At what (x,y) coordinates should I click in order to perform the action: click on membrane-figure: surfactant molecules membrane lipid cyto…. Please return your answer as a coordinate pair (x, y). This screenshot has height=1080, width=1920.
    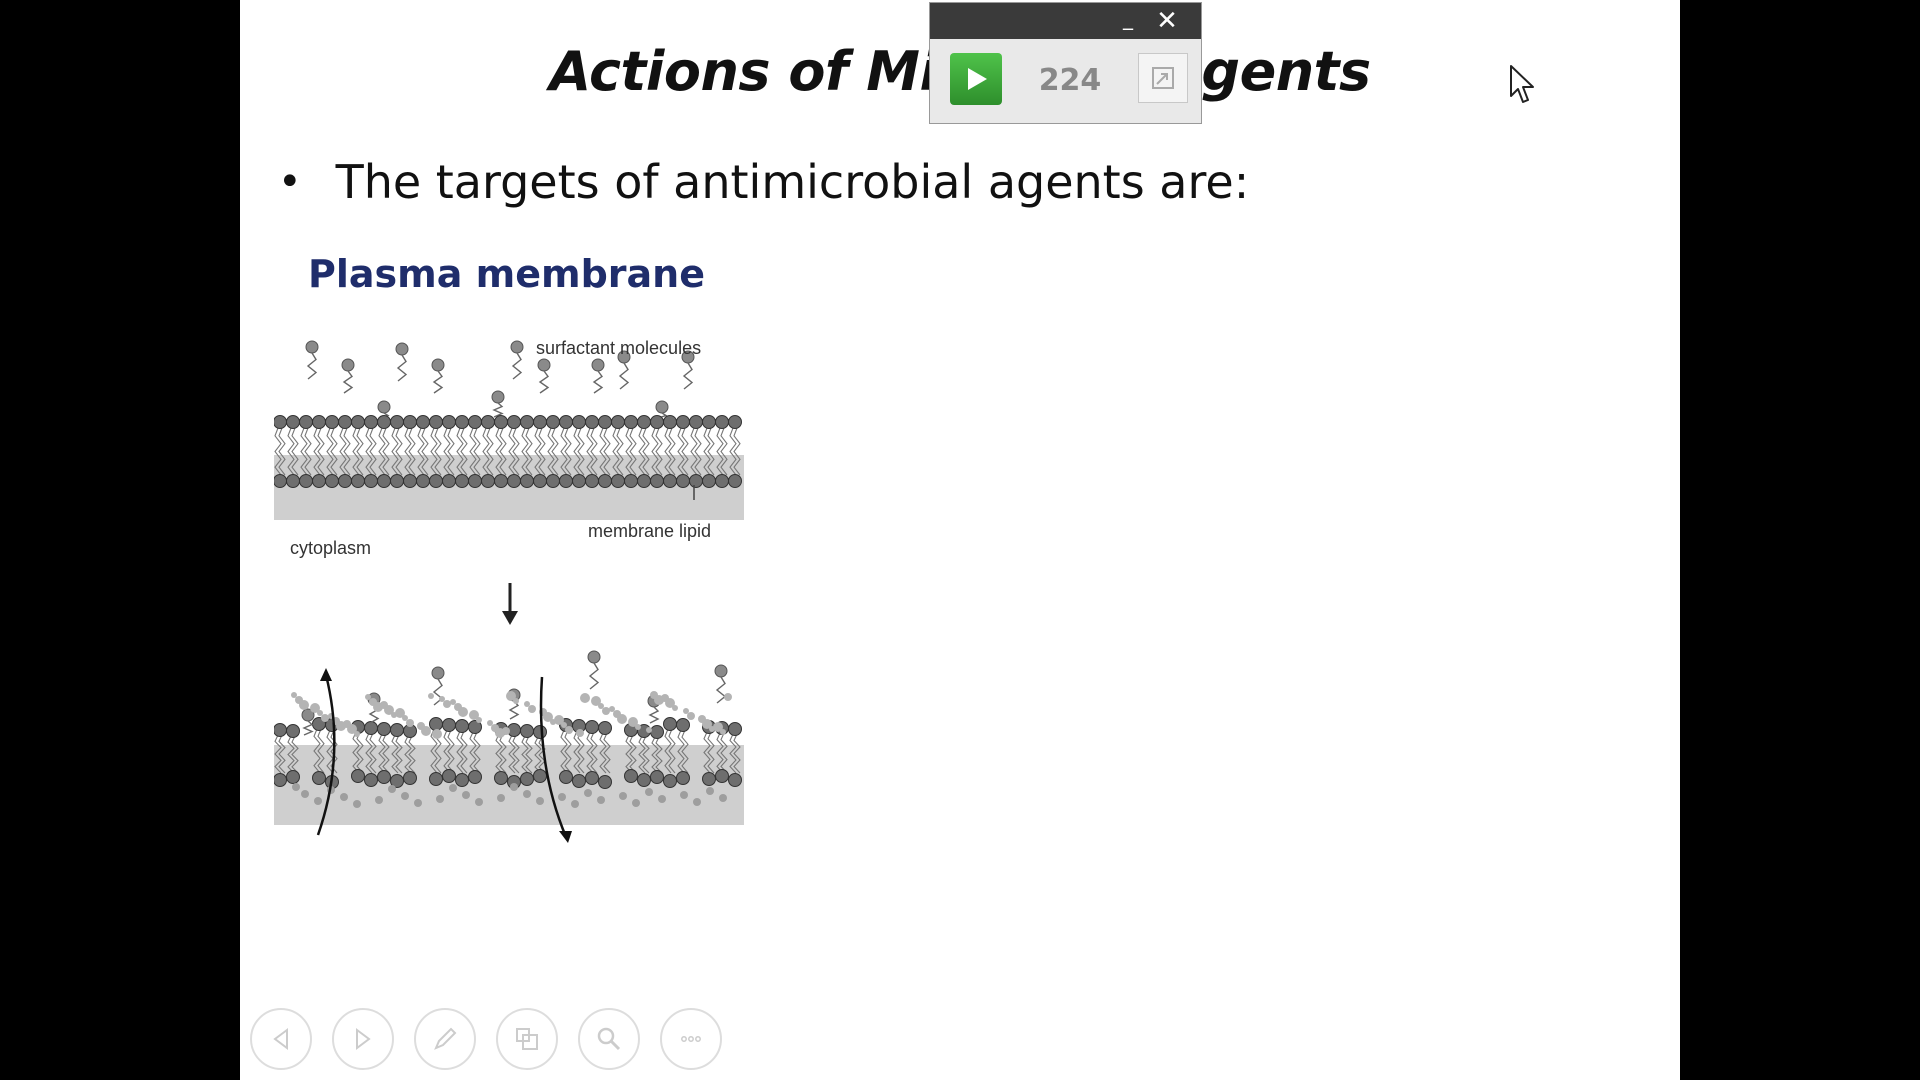
    Looking at the image, I should click on (514, 612).